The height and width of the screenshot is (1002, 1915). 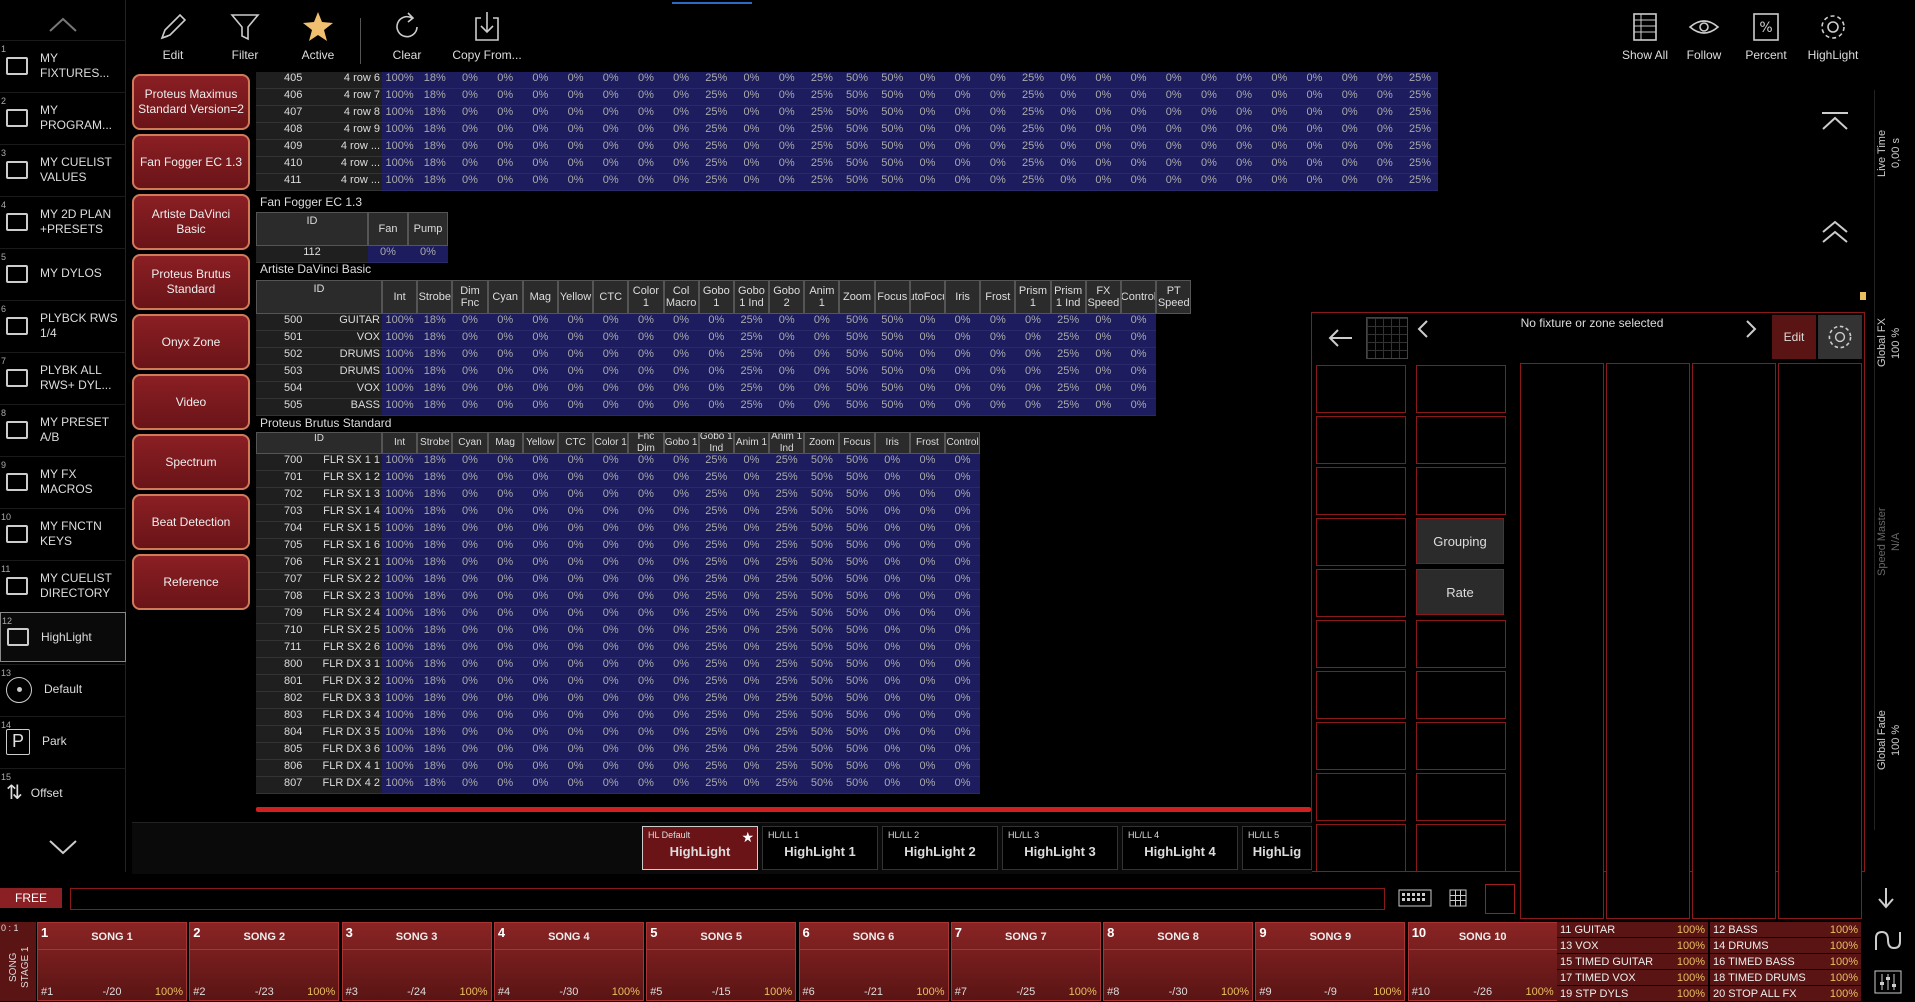 What do you see at coordinates (892, 297) in the screenshot?
I see `column-header: Focus` at bounding box center [892, 297].